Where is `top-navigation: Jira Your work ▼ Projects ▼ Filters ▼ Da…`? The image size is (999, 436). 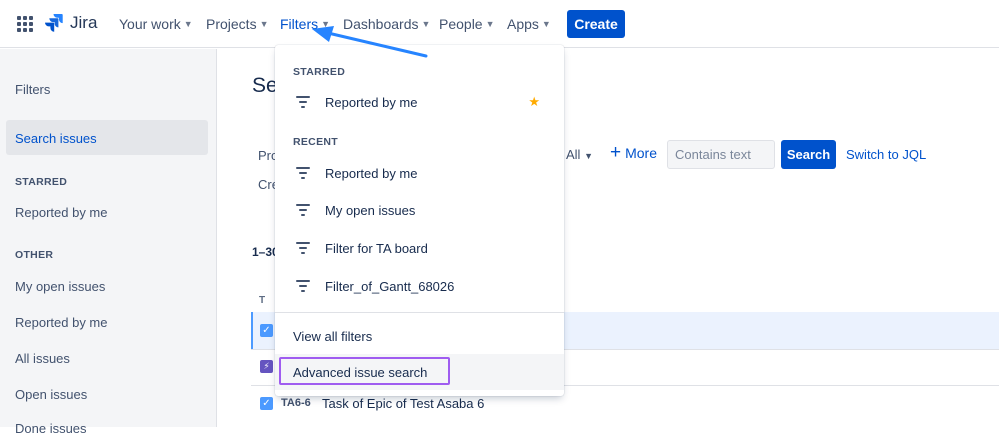 top-navigation: Jira Your work ▼ Projects ▼ Filters ▼ Da… is located at coordinates (499, 24).